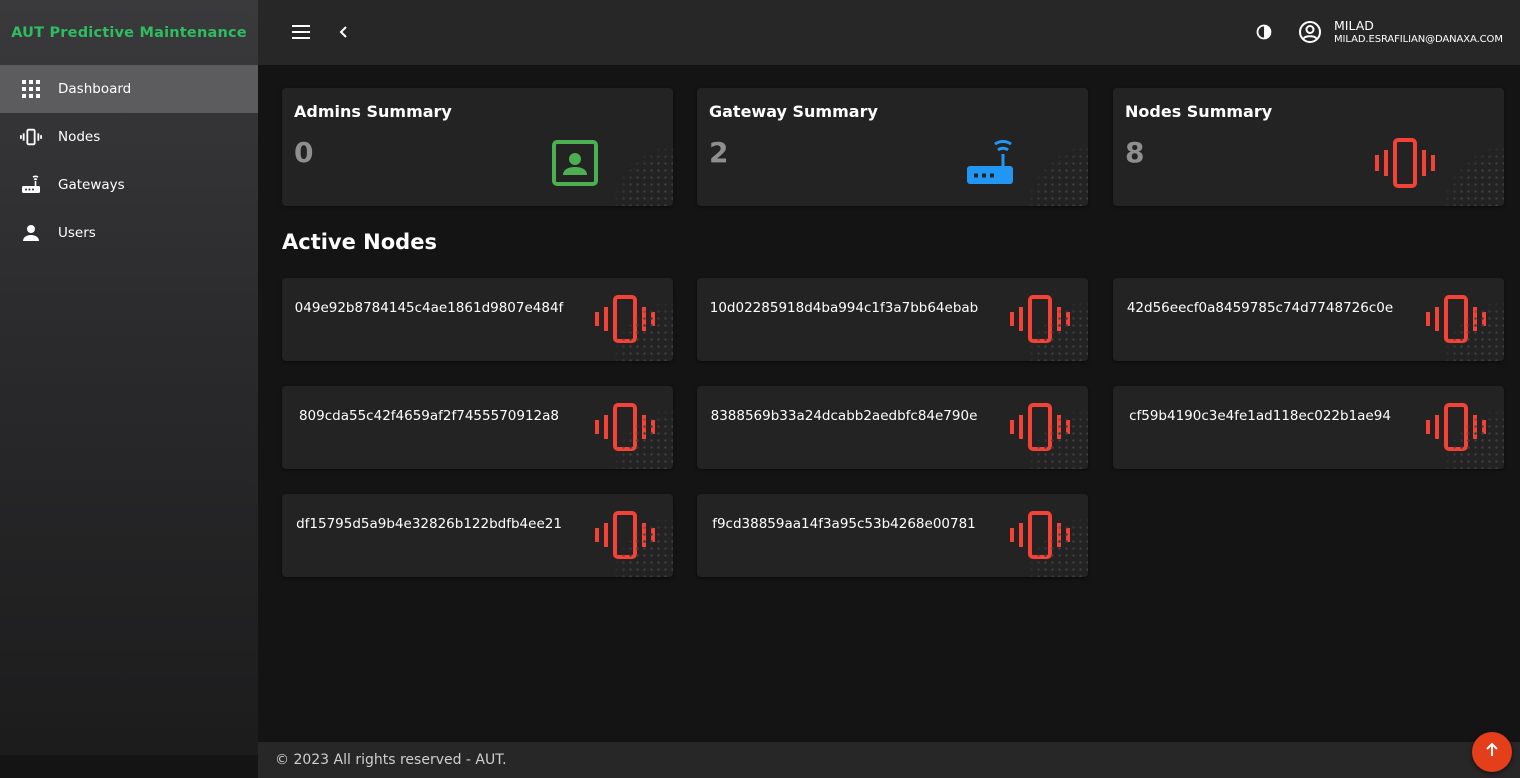 This screenshot has width=1520, height=778. What do you see at coordinates (793, 111) in the screenshot?
I see `card-title: Gateway Summary` at bounding box center [793, 111].